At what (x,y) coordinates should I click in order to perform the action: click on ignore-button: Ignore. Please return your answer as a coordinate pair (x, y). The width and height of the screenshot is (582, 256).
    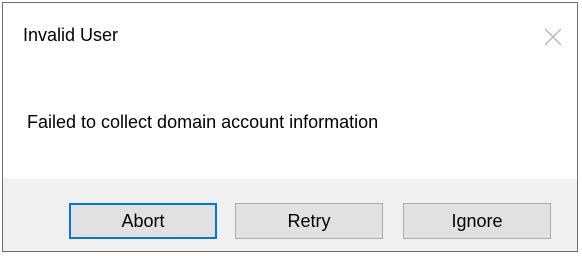
    Looking at the image, I should click on (477, 221).